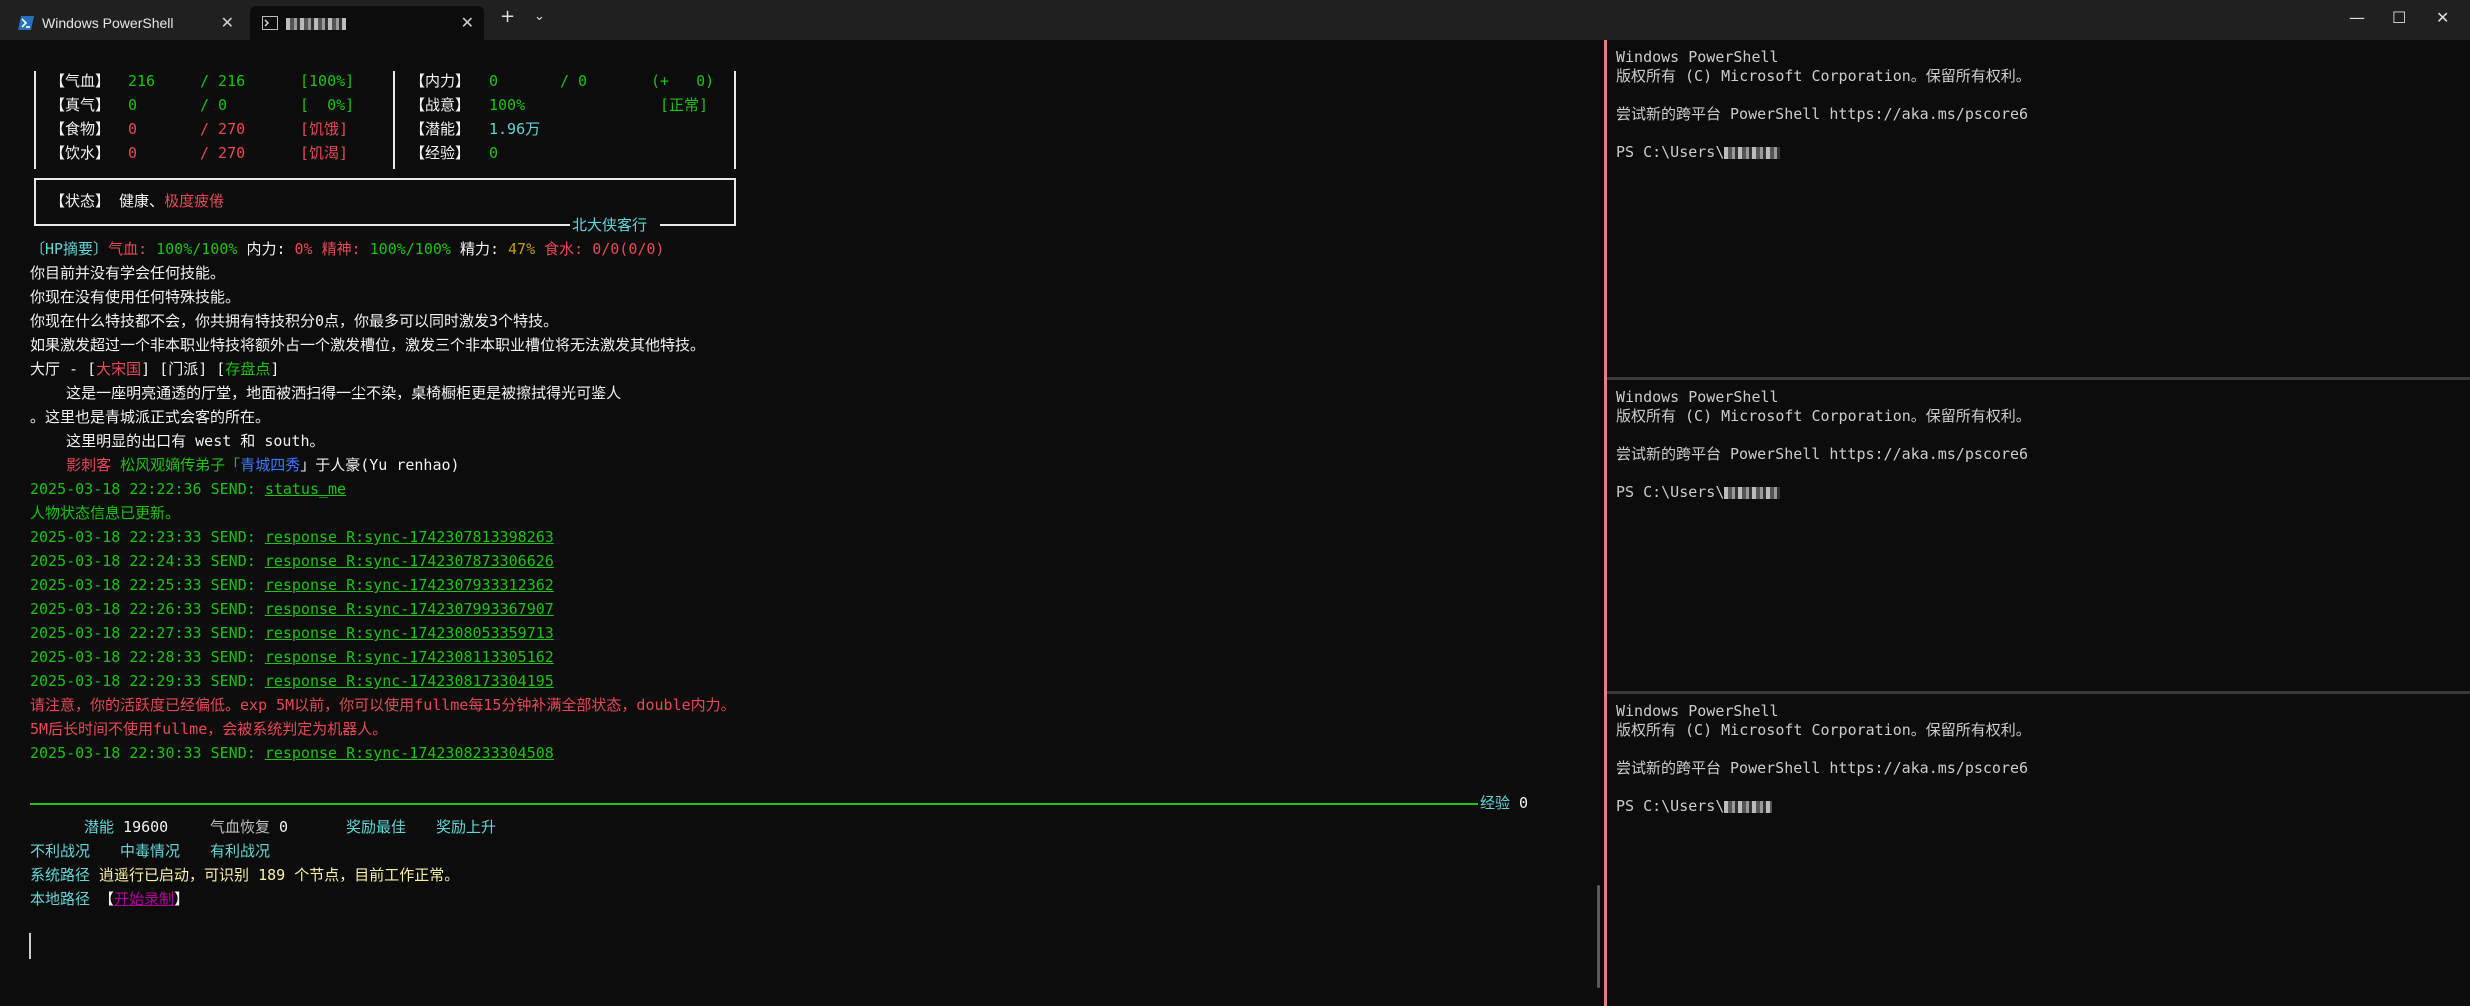 Image resolution: width=2470 pixels, height=1006 pixels. What do you see at coordinates (507, 105) in the screenshot?
I see `stat-value: 100%` at bounding box center [507, 105].